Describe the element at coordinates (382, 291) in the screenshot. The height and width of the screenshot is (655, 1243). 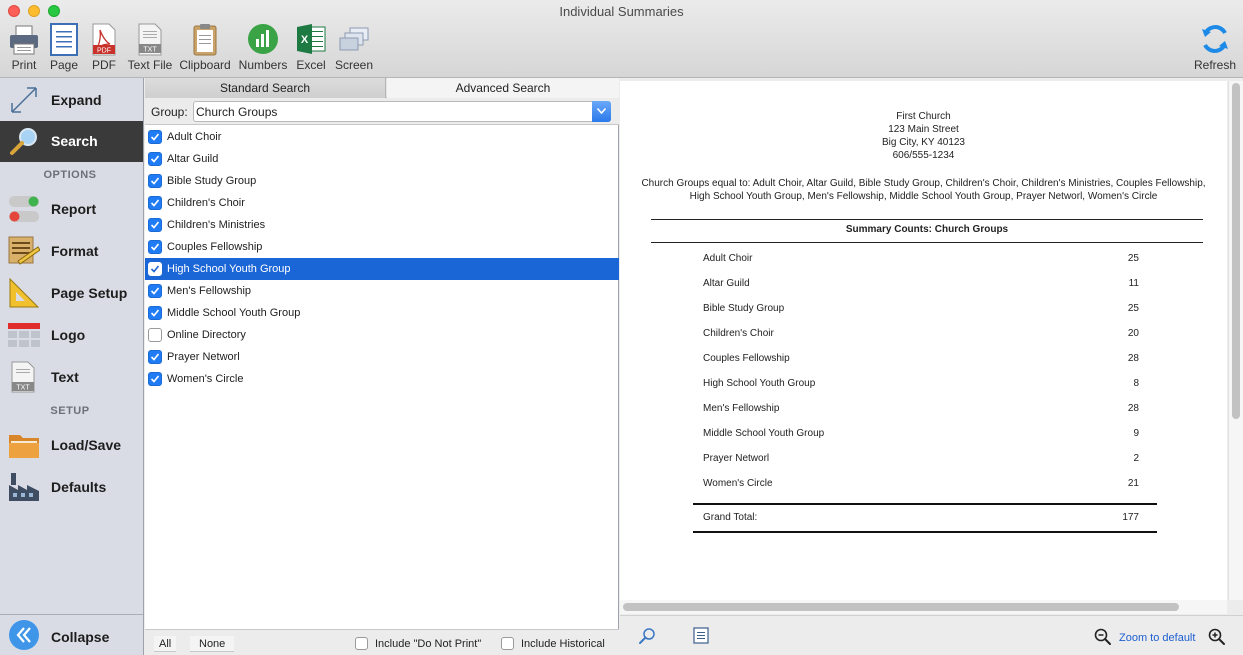
I see `list-item: Men's Fellowship` at that location.